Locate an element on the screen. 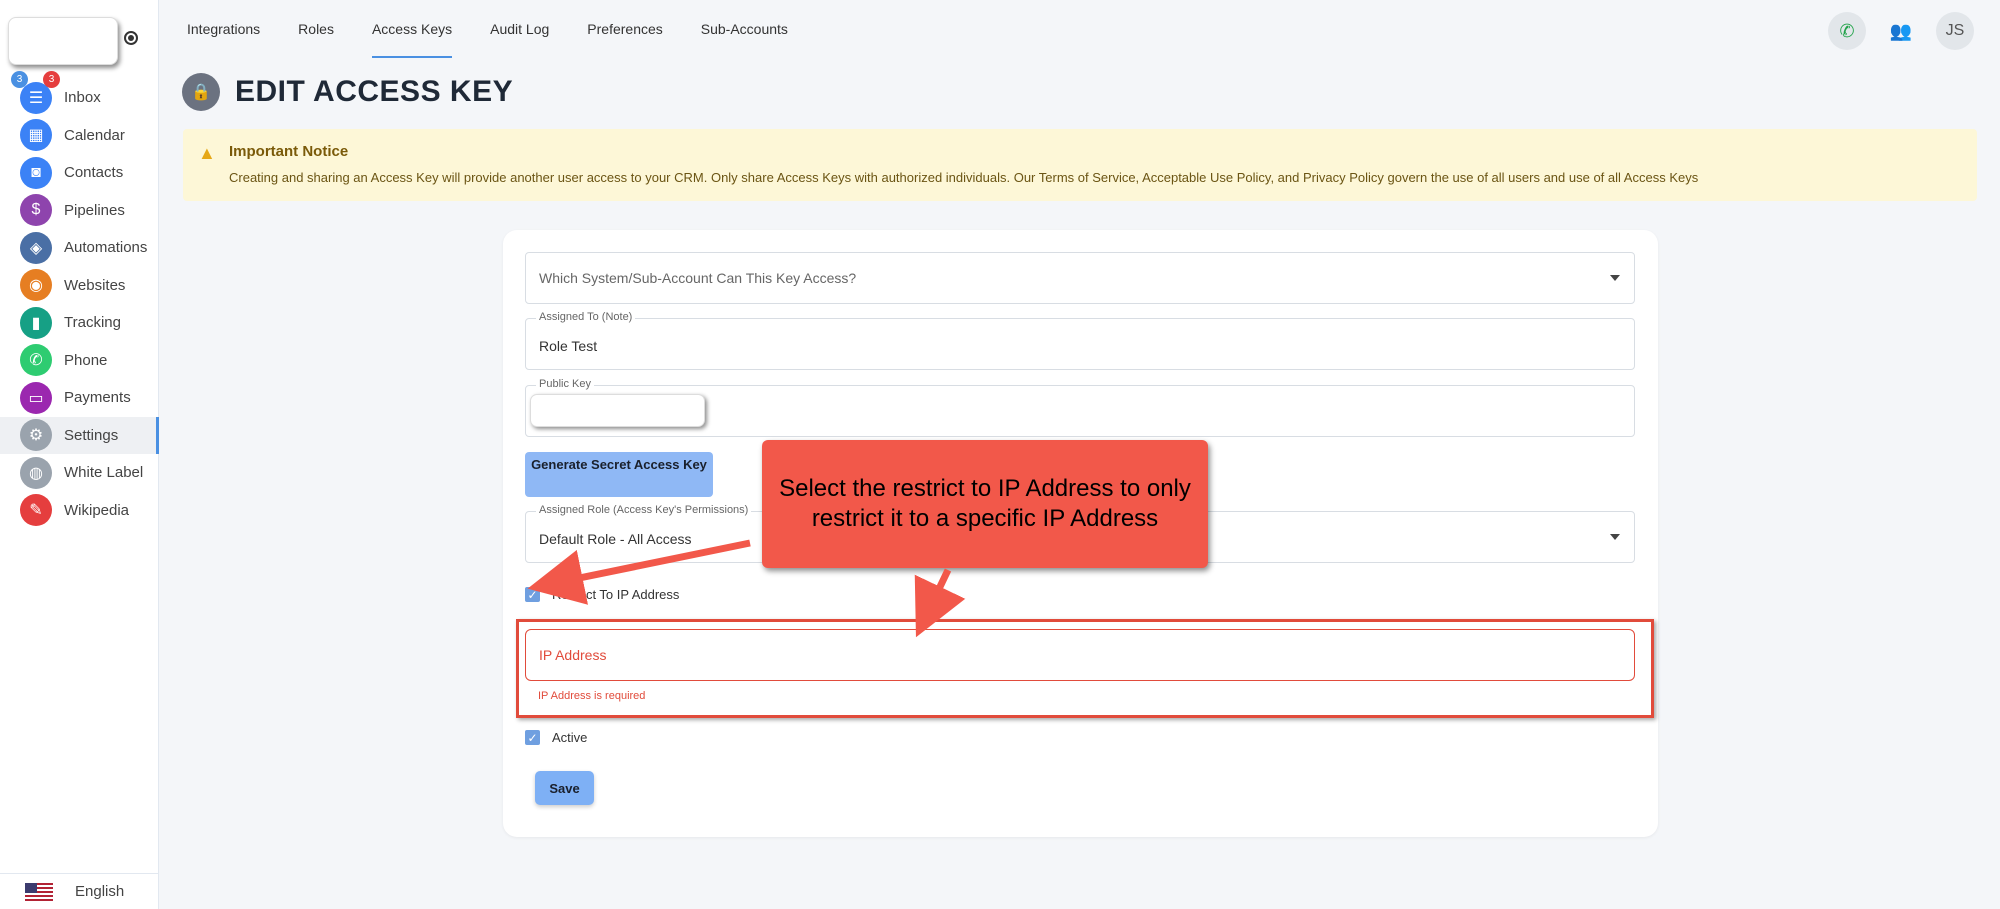 The width and height of the screenshot is (2000, 909). sidebar-item-label: Inbox is located at coordinates (82, 98).